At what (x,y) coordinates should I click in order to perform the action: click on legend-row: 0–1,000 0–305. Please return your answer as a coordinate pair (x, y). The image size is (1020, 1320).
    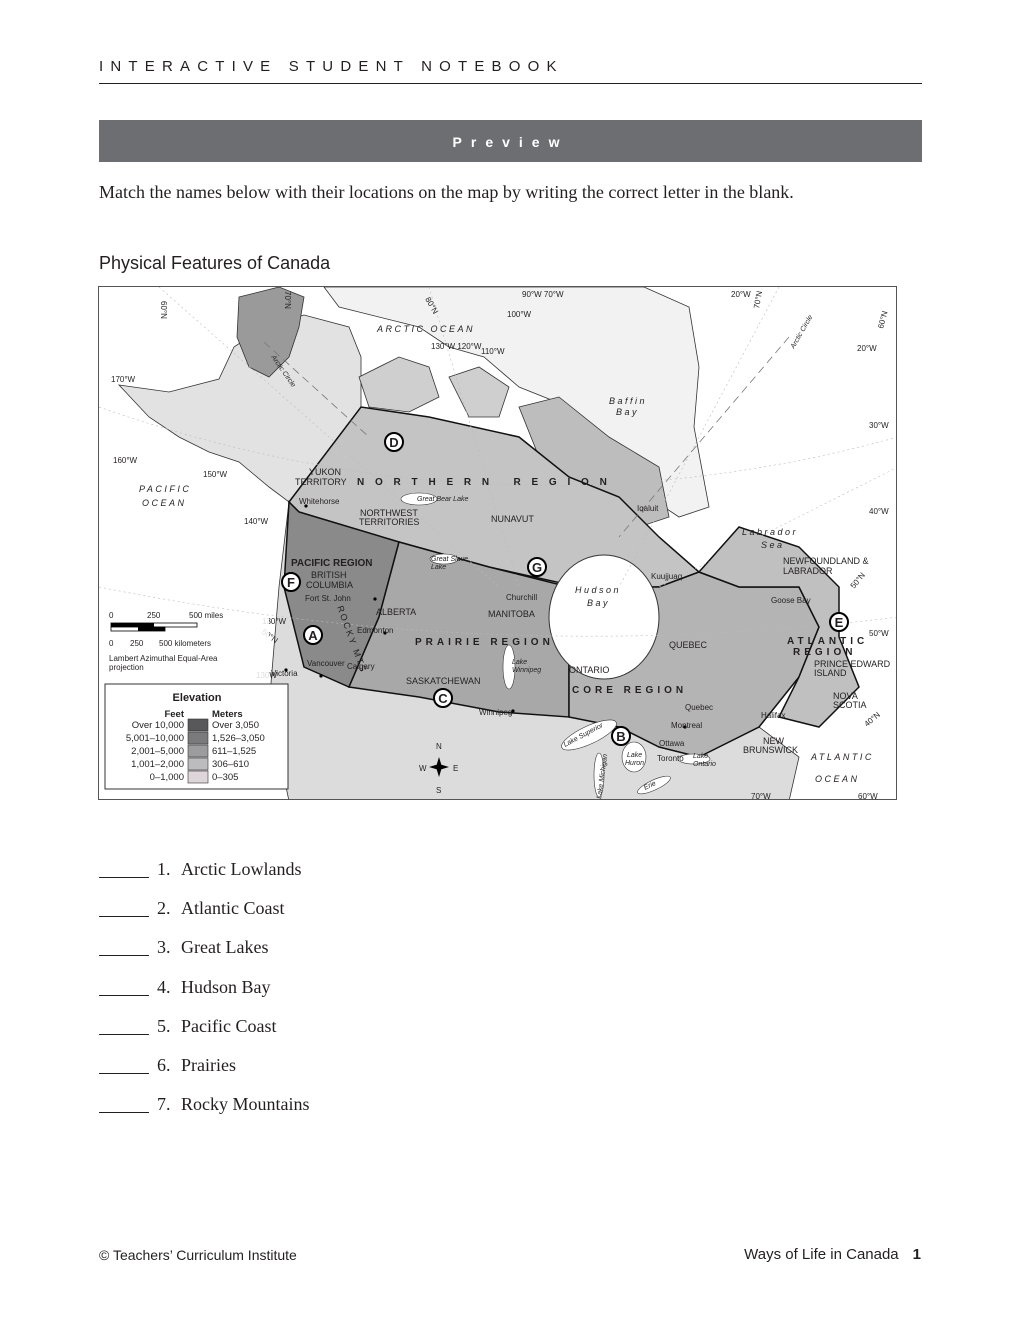
    Looking at the image, I should click on (194, 777).